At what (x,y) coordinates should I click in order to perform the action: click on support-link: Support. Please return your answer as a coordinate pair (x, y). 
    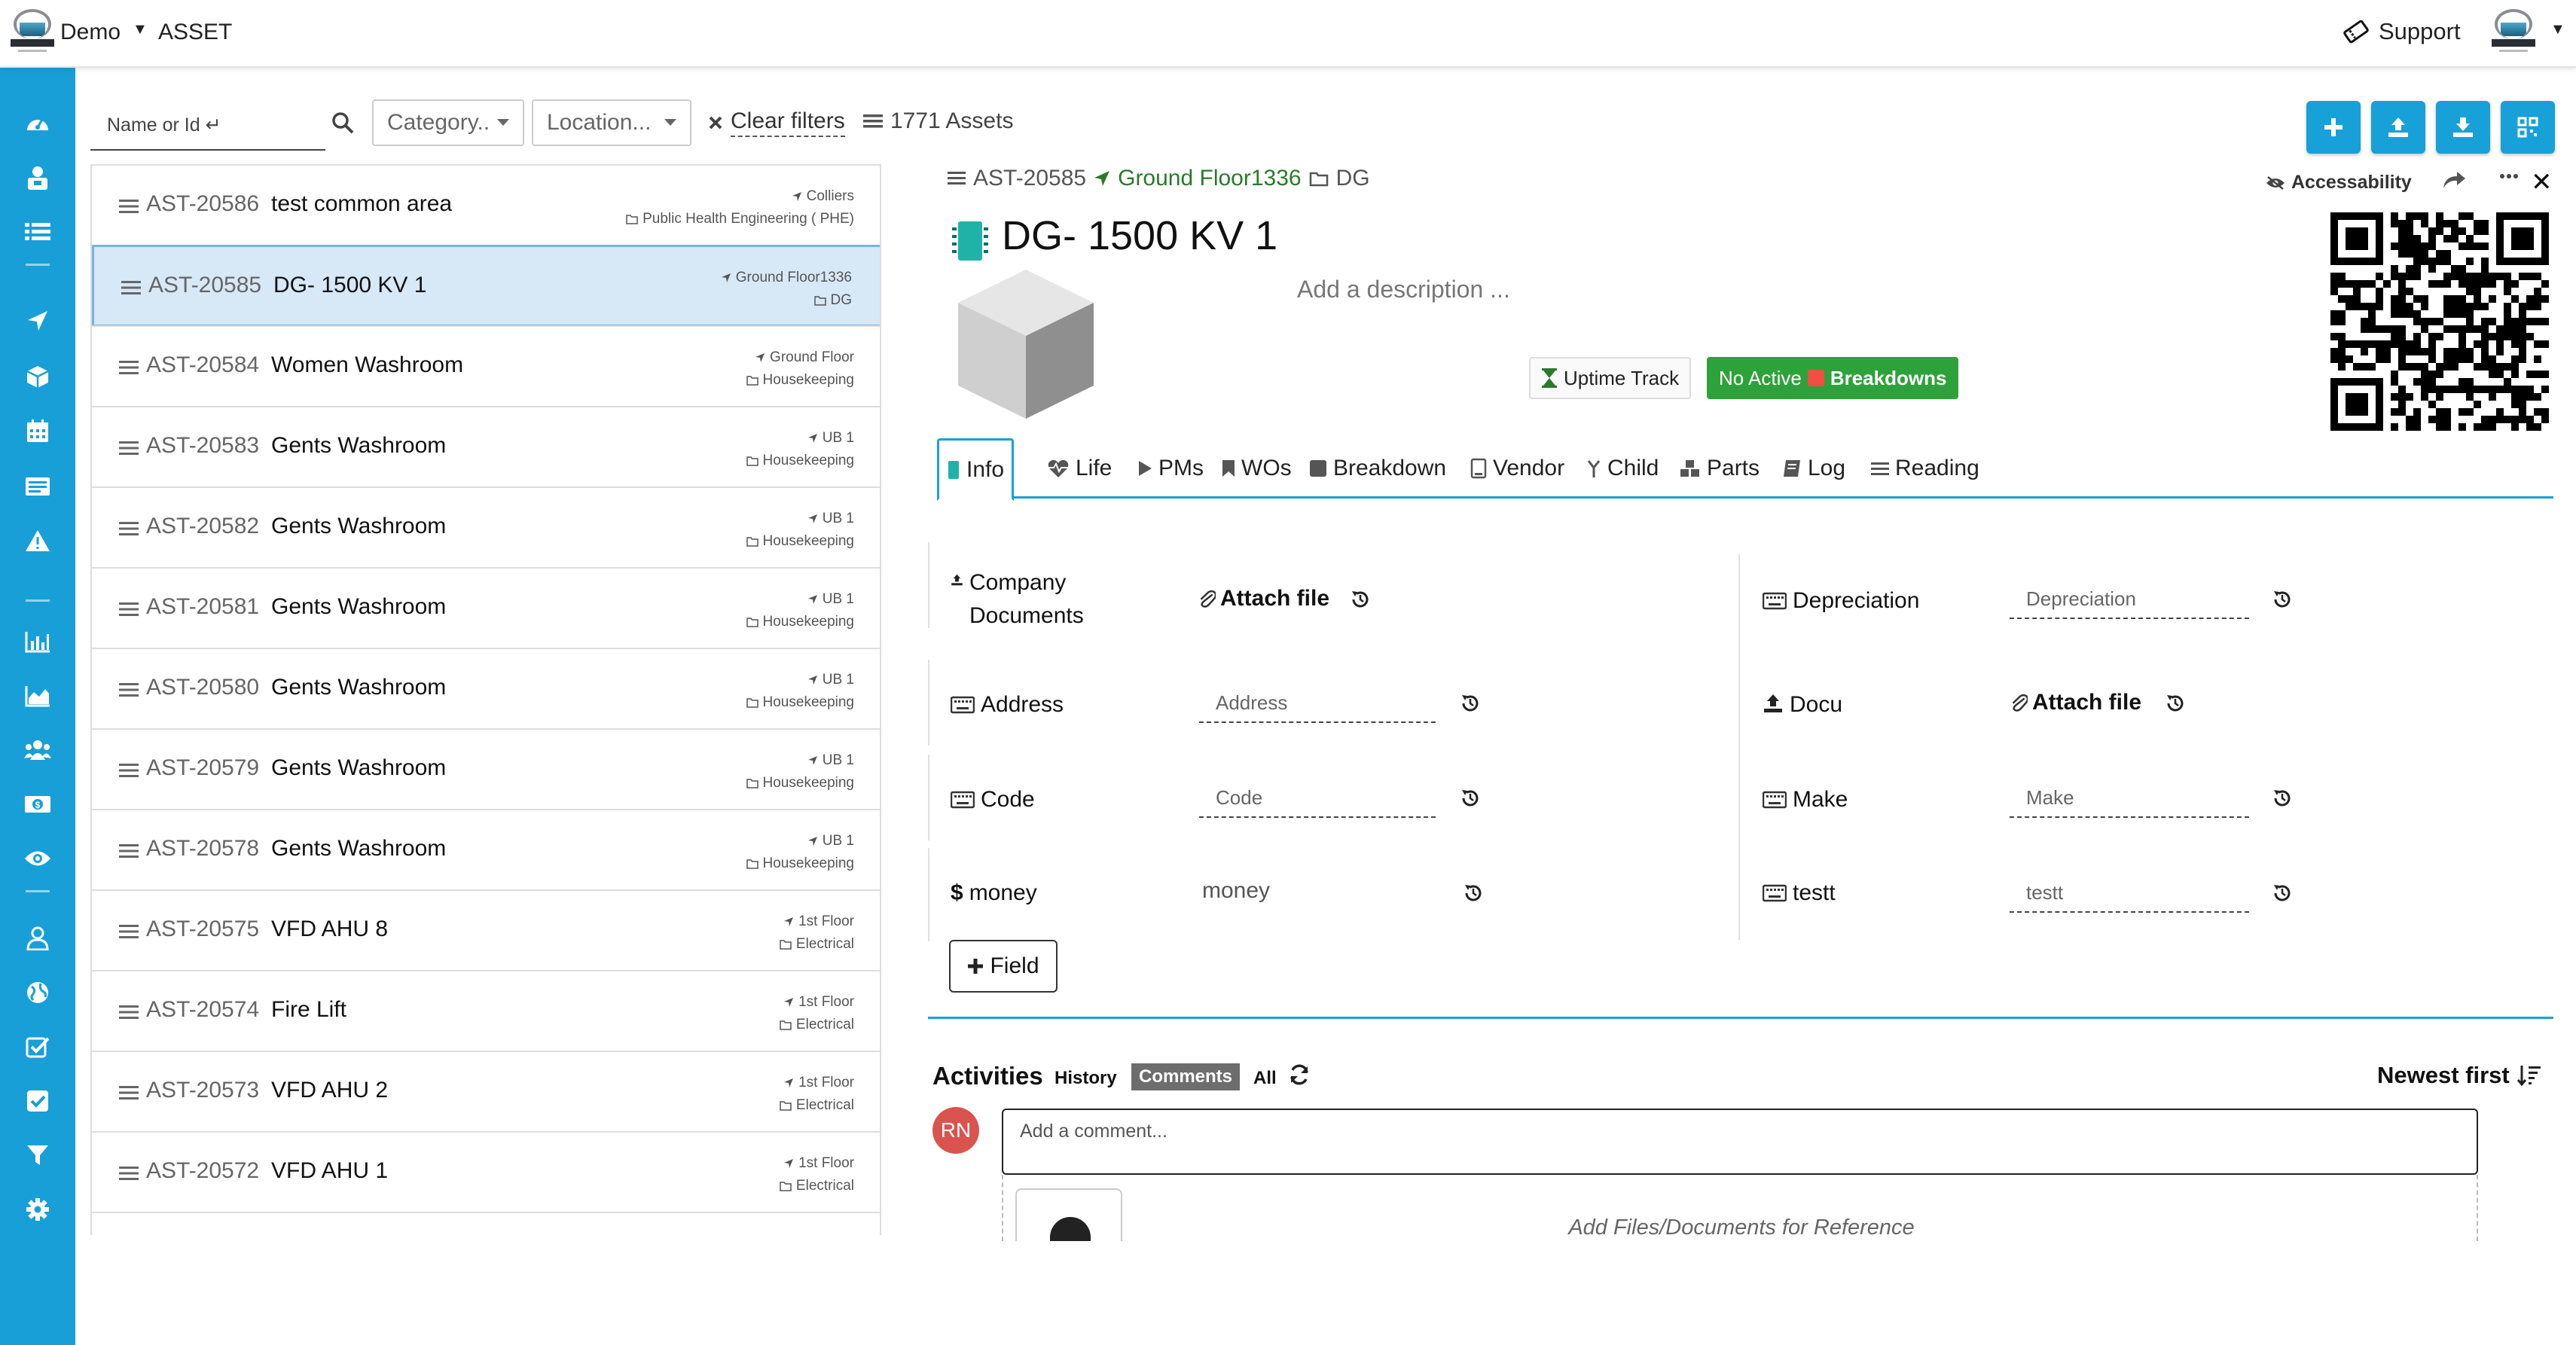
    Looking at the image, I should click on (2402, 31).